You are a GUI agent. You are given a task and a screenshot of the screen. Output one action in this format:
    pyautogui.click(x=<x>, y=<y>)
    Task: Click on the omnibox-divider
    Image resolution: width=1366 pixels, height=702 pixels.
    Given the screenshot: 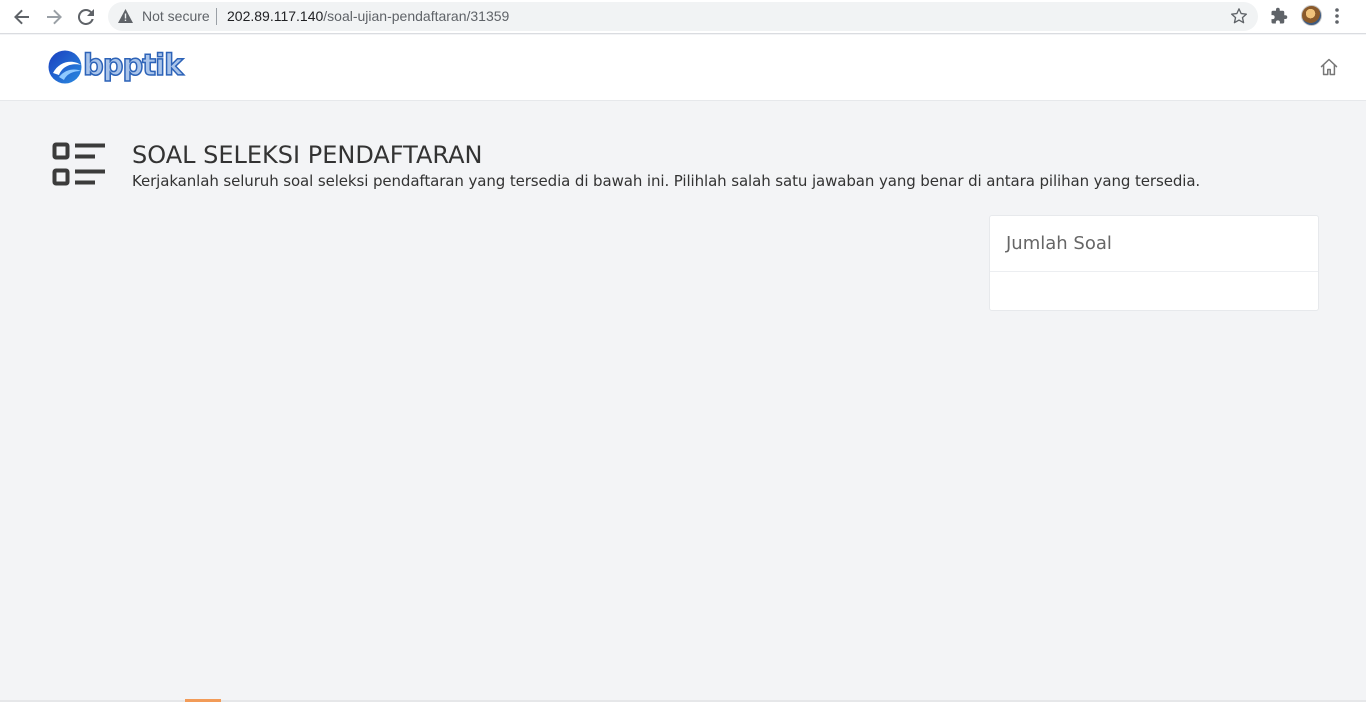 What is the action you would take?
    pyautogui.click(x=216, y=16)
    